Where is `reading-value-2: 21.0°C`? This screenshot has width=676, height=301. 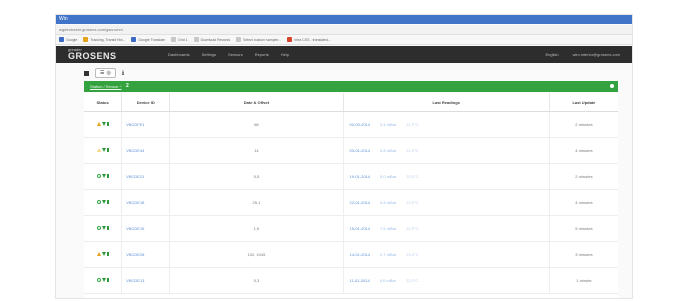 reading-value-2: 21.0°C is located at coordinates (412, 150).